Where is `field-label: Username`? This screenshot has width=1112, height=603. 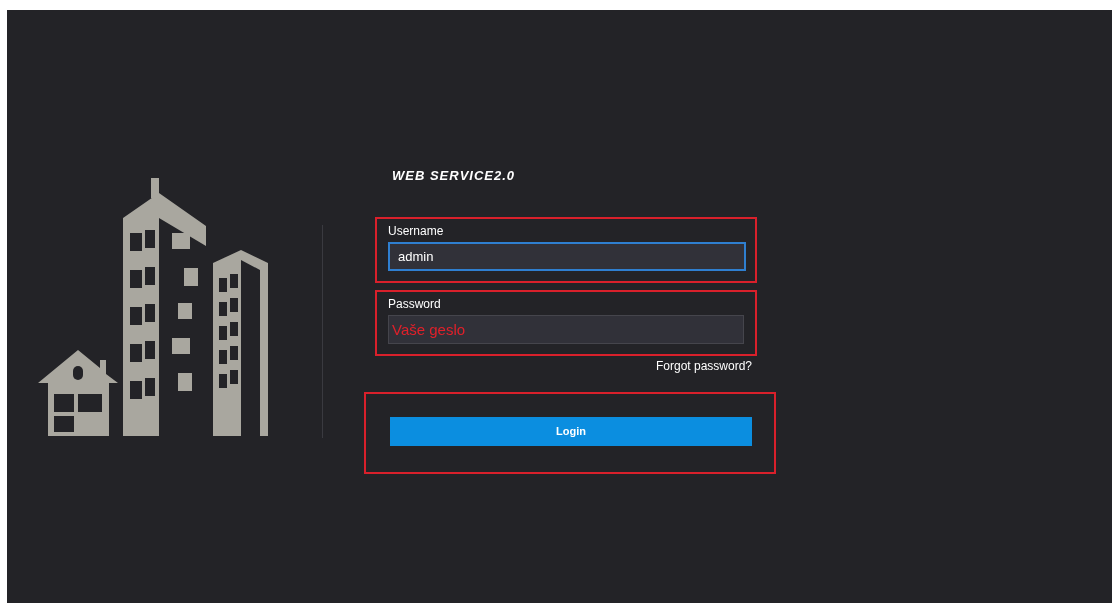
field-label: Username is located at coordinates (416, 231).